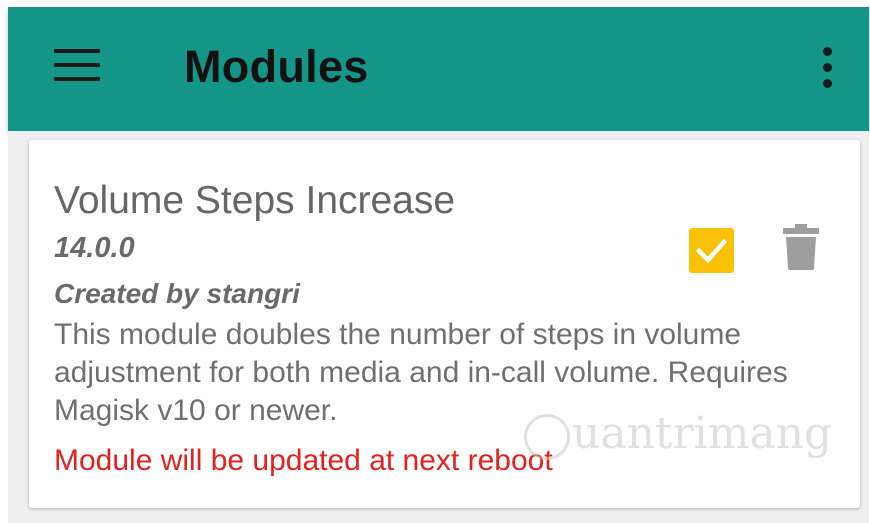 Image resolution: width=870 pixels, height=523 pixels. Describe the element at coordinates (276, 66) in the screenshot. I see `page-title: Modules` at that location.